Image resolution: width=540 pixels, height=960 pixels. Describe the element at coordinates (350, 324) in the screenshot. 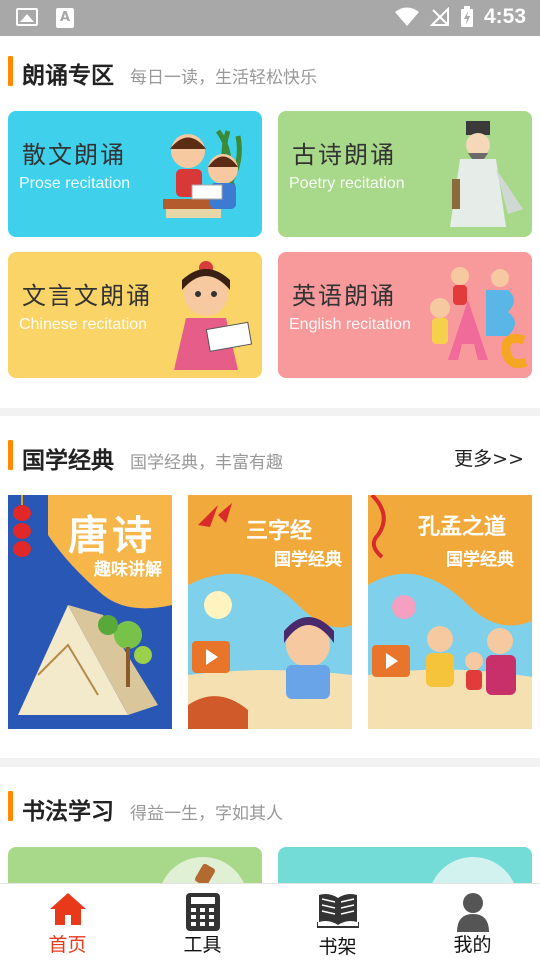

I see `card-subtitle: English recitation` at that location.